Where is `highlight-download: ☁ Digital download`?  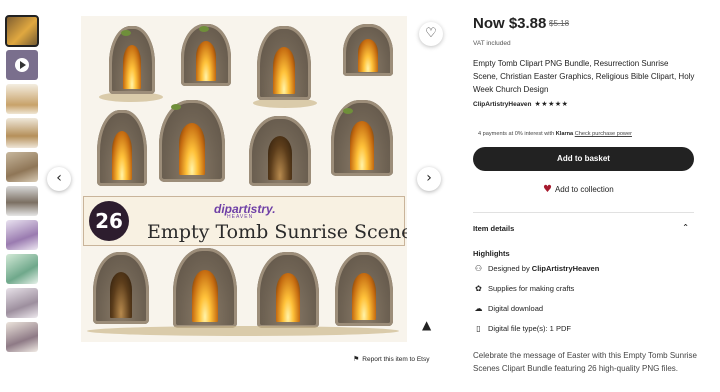
highlight-download: ☁ Digital download is located at coordinates (509, 308).